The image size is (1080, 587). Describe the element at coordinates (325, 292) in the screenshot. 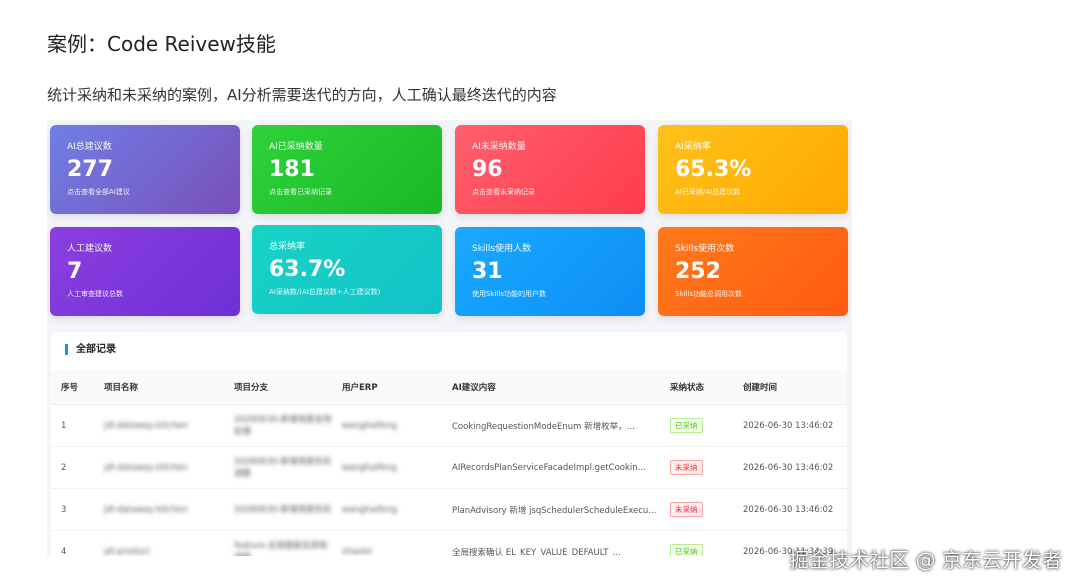

I see `card-subtitle: AI采纳数/(AI总建议数+人工建议数)` at that location.